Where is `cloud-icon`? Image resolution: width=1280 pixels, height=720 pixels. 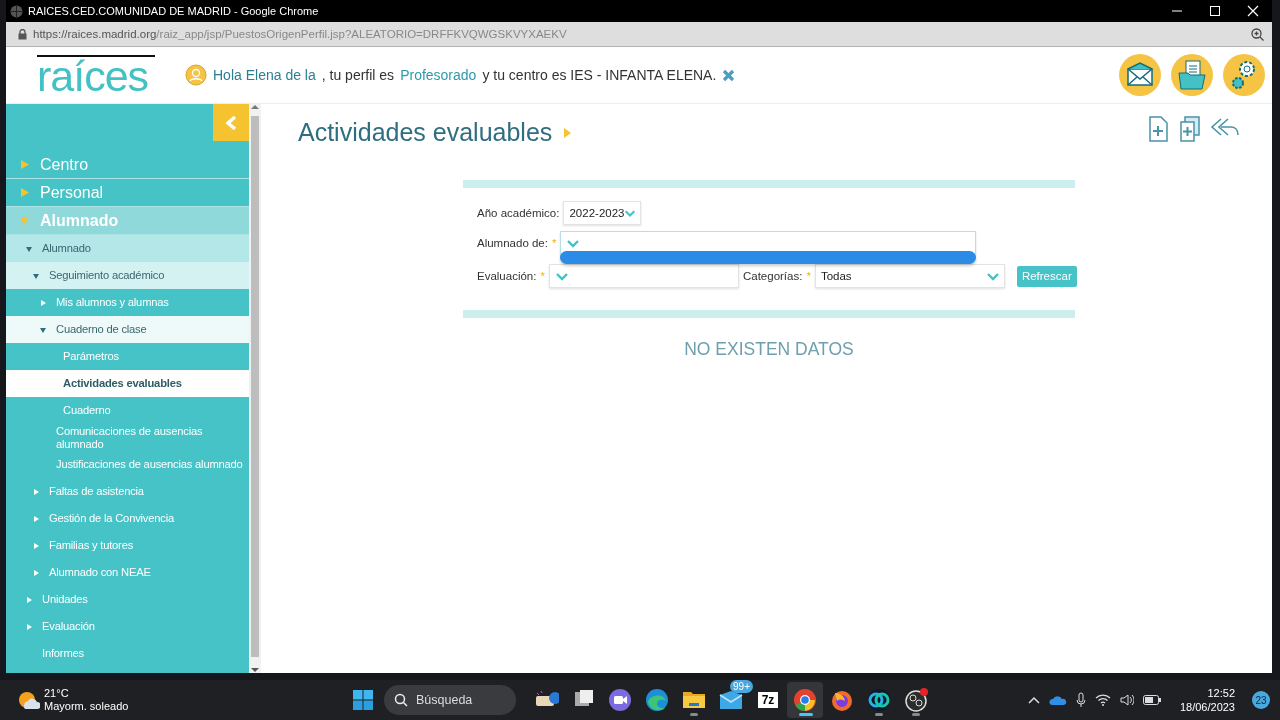 cloud-icon is located at coordinates (1057, 700).